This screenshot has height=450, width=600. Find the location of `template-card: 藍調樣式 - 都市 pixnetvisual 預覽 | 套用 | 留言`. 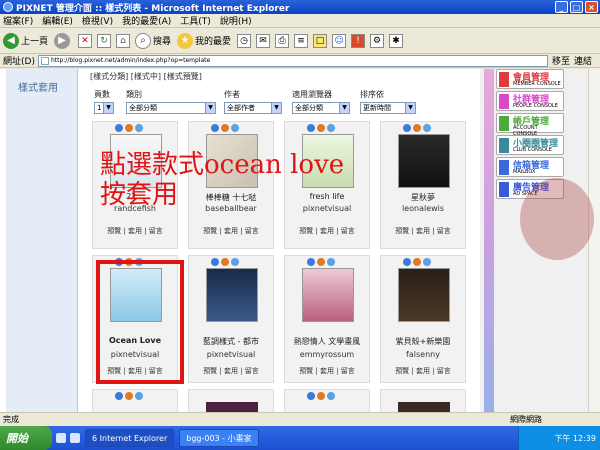

template-card: 藍調樣式 - 都市 pixnetvisual 預覽 | 套用 | 留言 is located at coordinates (231, 319).